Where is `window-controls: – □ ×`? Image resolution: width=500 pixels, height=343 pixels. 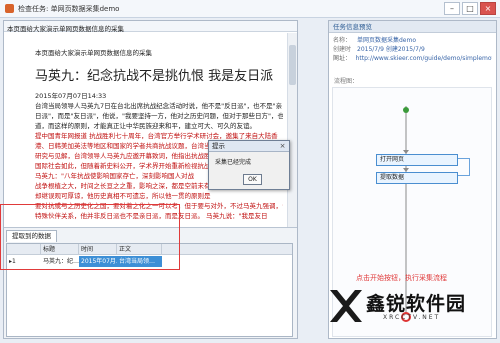
window-controls: – □ × is located at coordinates (470, 8).